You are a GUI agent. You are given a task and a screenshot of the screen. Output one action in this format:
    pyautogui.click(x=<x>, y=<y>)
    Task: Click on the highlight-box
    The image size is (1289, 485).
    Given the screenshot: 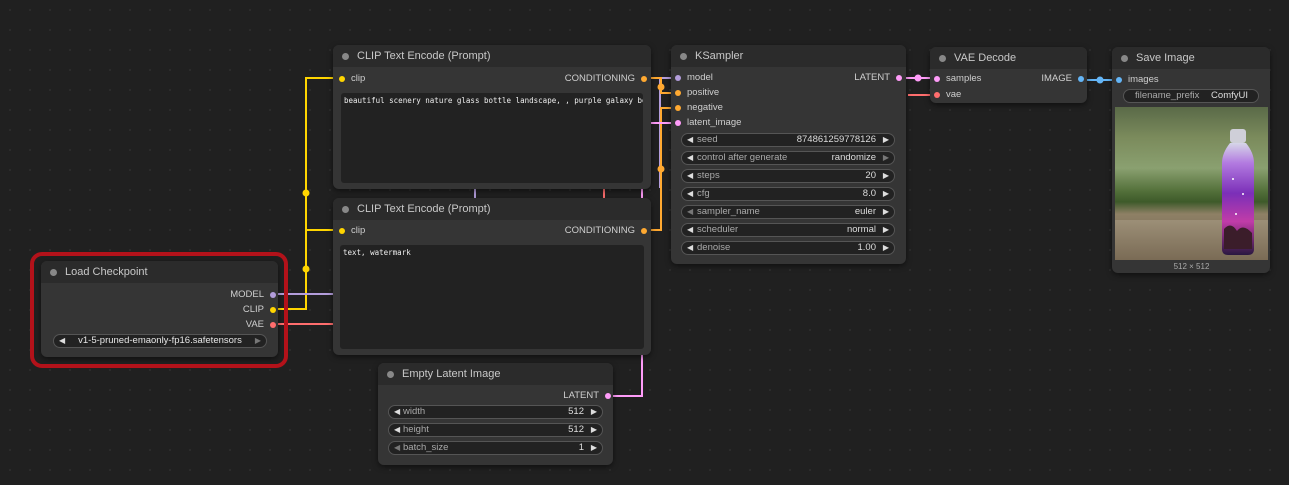 What is the action you would take?
    pyautogui.click(x=159, y=310)
    